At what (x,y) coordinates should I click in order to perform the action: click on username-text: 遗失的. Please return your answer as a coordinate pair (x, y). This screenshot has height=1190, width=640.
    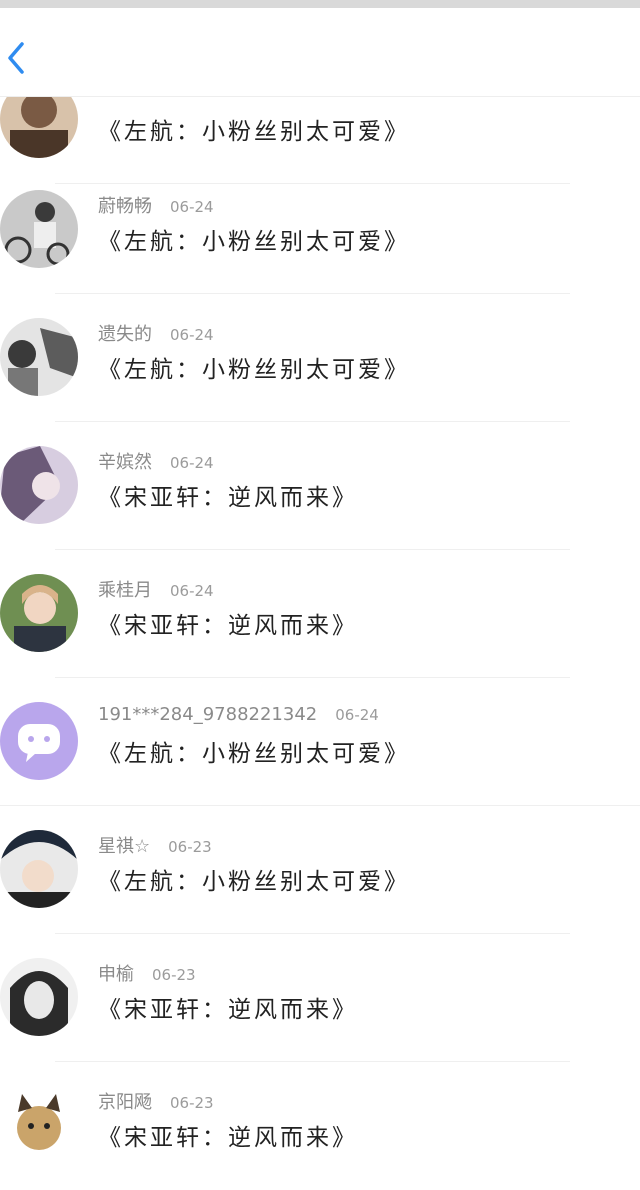
    Looking at the image, I should click on (125, 334).